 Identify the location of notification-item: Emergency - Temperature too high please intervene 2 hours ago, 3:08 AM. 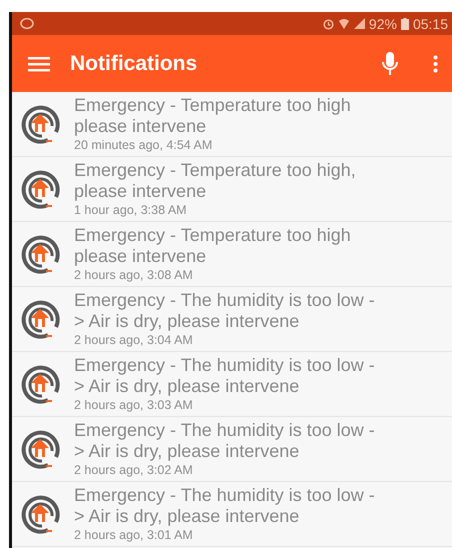
(232, 254).